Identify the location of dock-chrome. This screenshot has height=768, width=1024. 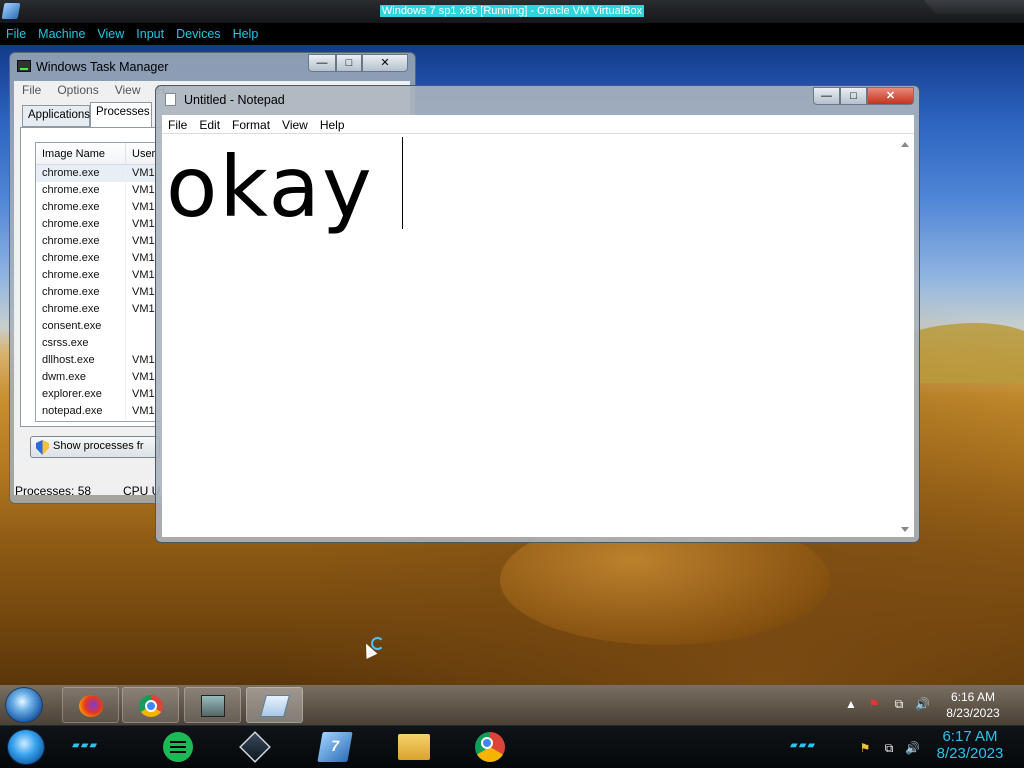
(492, 747).